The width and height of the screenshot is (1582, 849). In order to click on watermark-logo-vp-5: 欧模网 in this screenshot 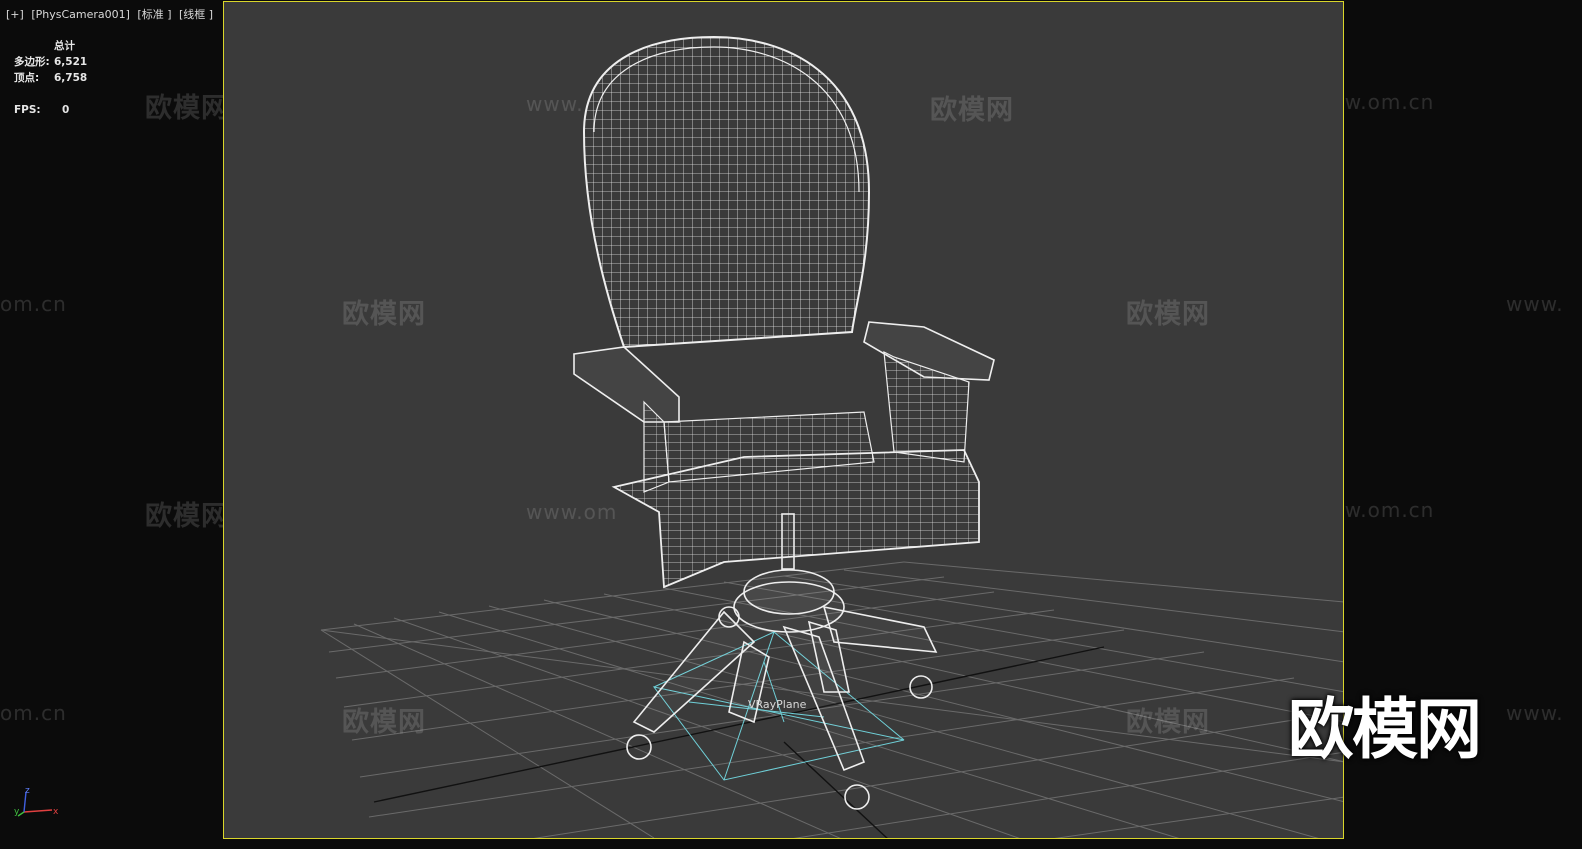, I will do `click(1168, 722)`.